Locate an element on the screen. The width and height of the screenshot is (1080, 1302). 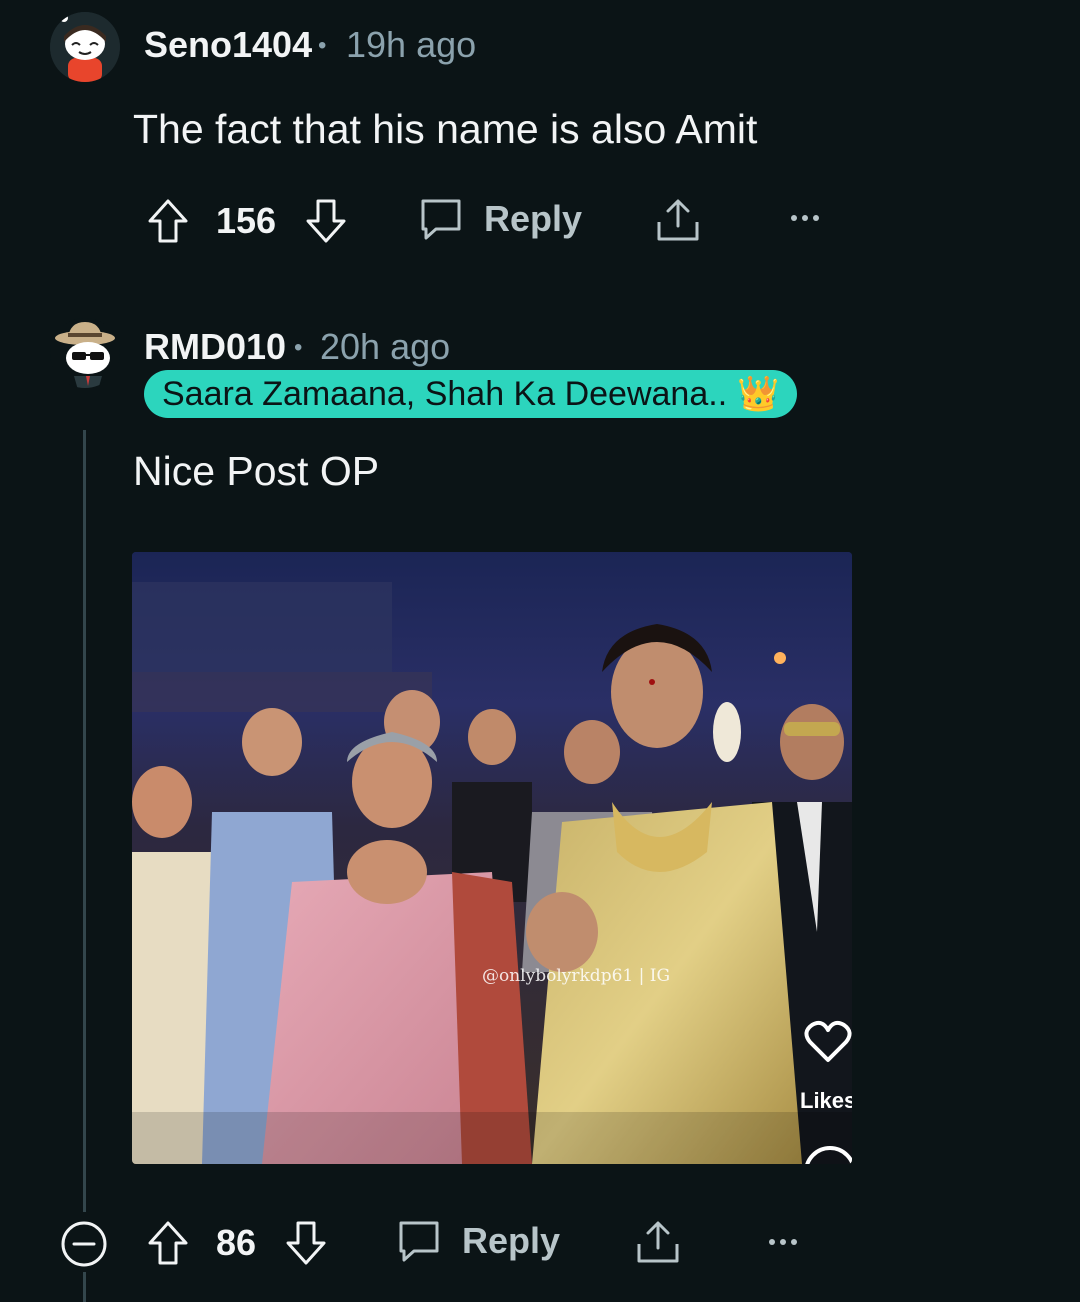
flair-text: Saara Zamaana, Shah Ka Deewana.. is located at coordinates (445, 394).